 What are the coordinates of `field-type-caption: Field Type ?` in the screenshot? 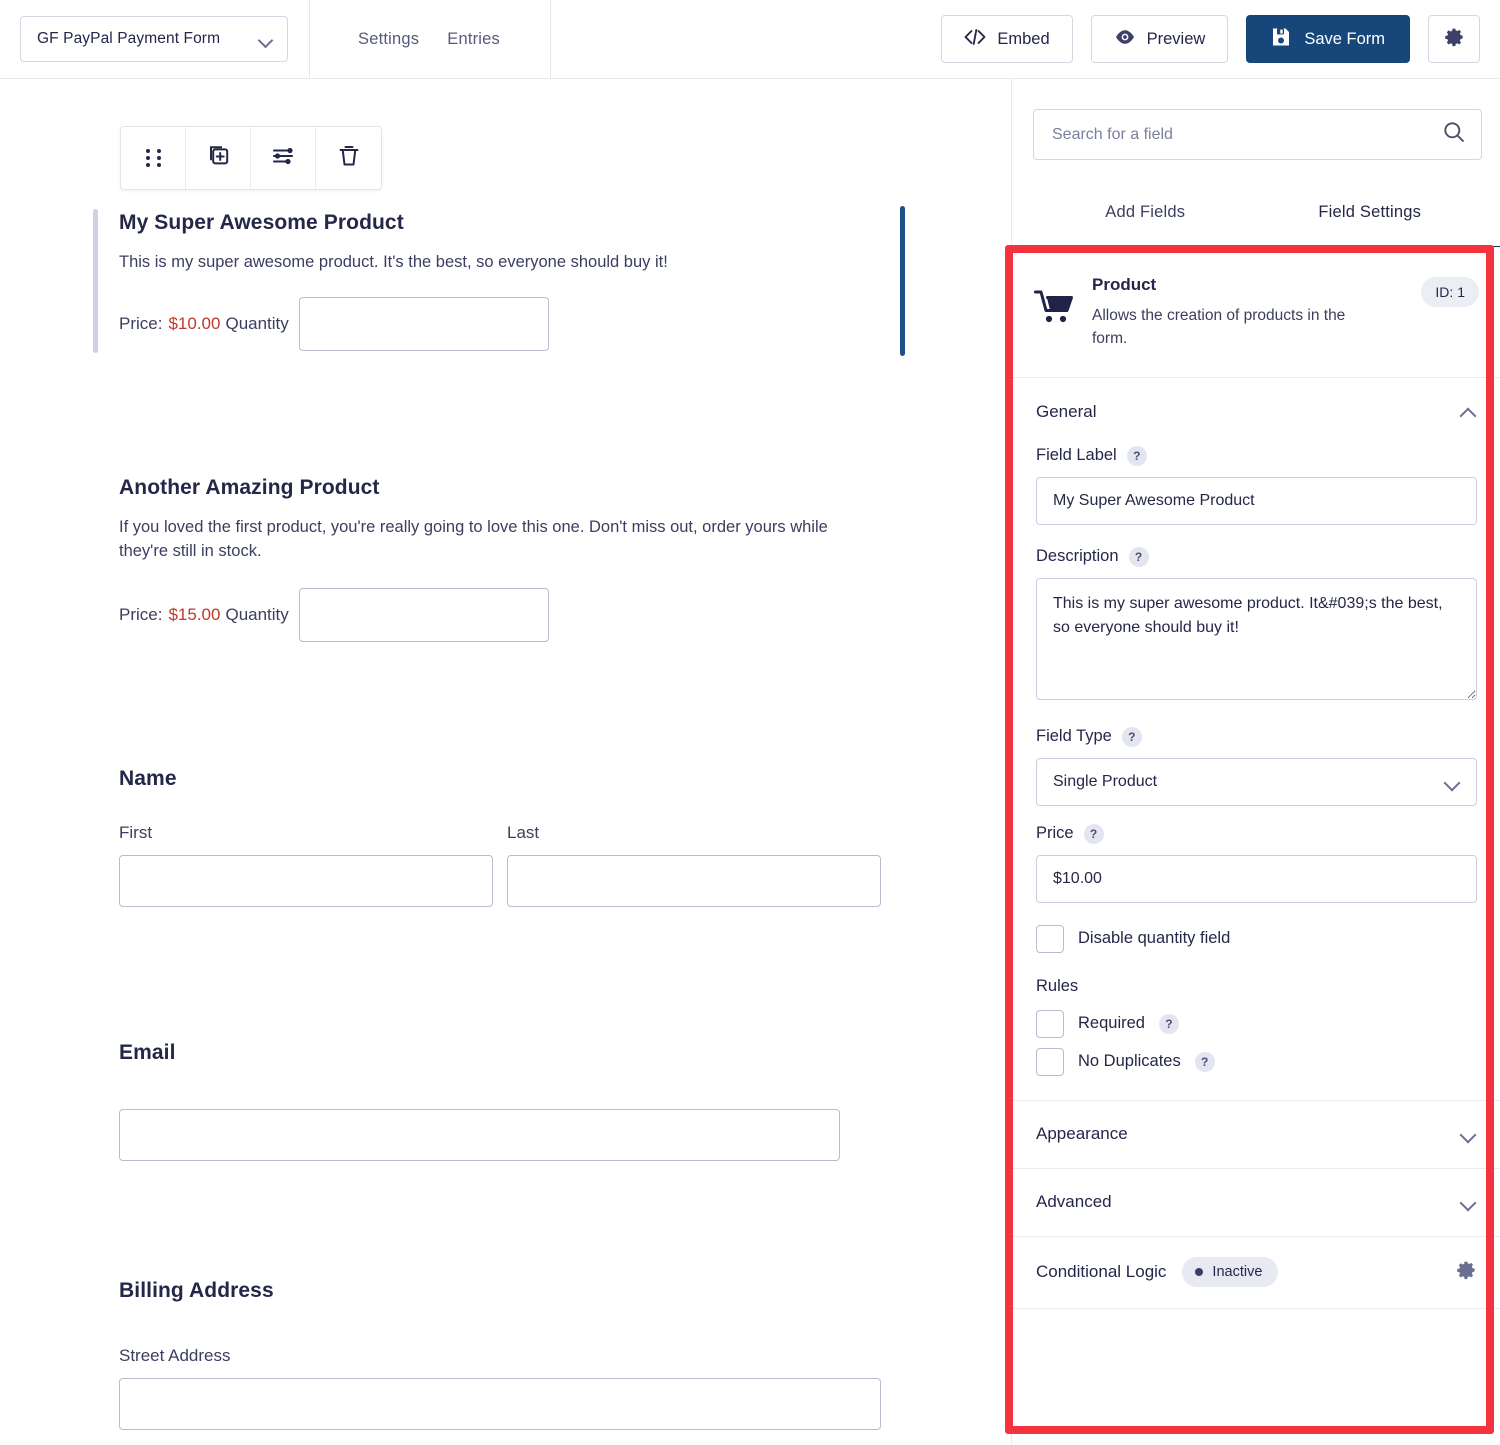 It's located at (1256, 736).